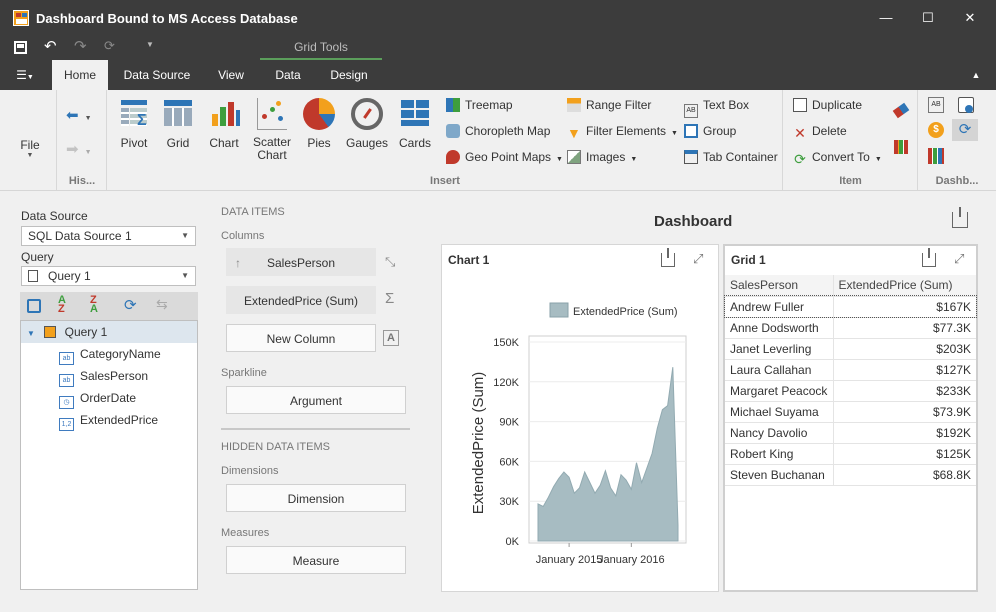  Describe the element at coordinates (390, 262) in the screenshot. I see `column-options-icon: ⤡` at that location.